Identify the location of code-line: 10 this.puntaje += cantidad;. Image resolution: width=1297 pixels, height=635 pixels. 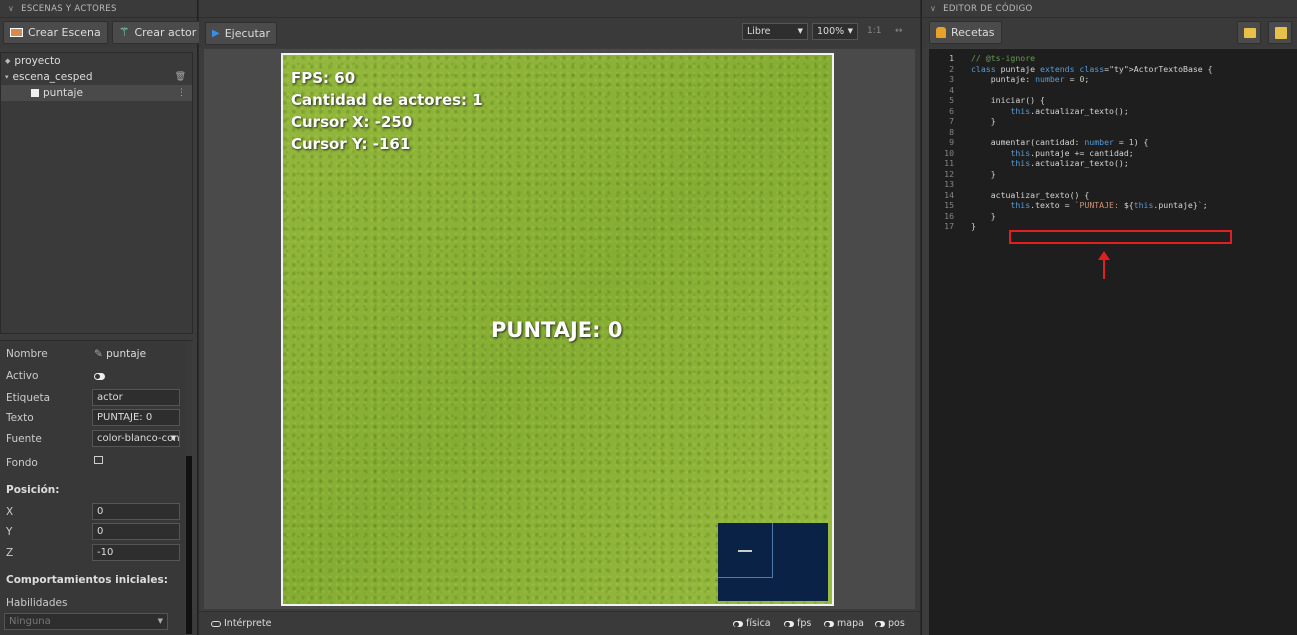
(1113, 153).